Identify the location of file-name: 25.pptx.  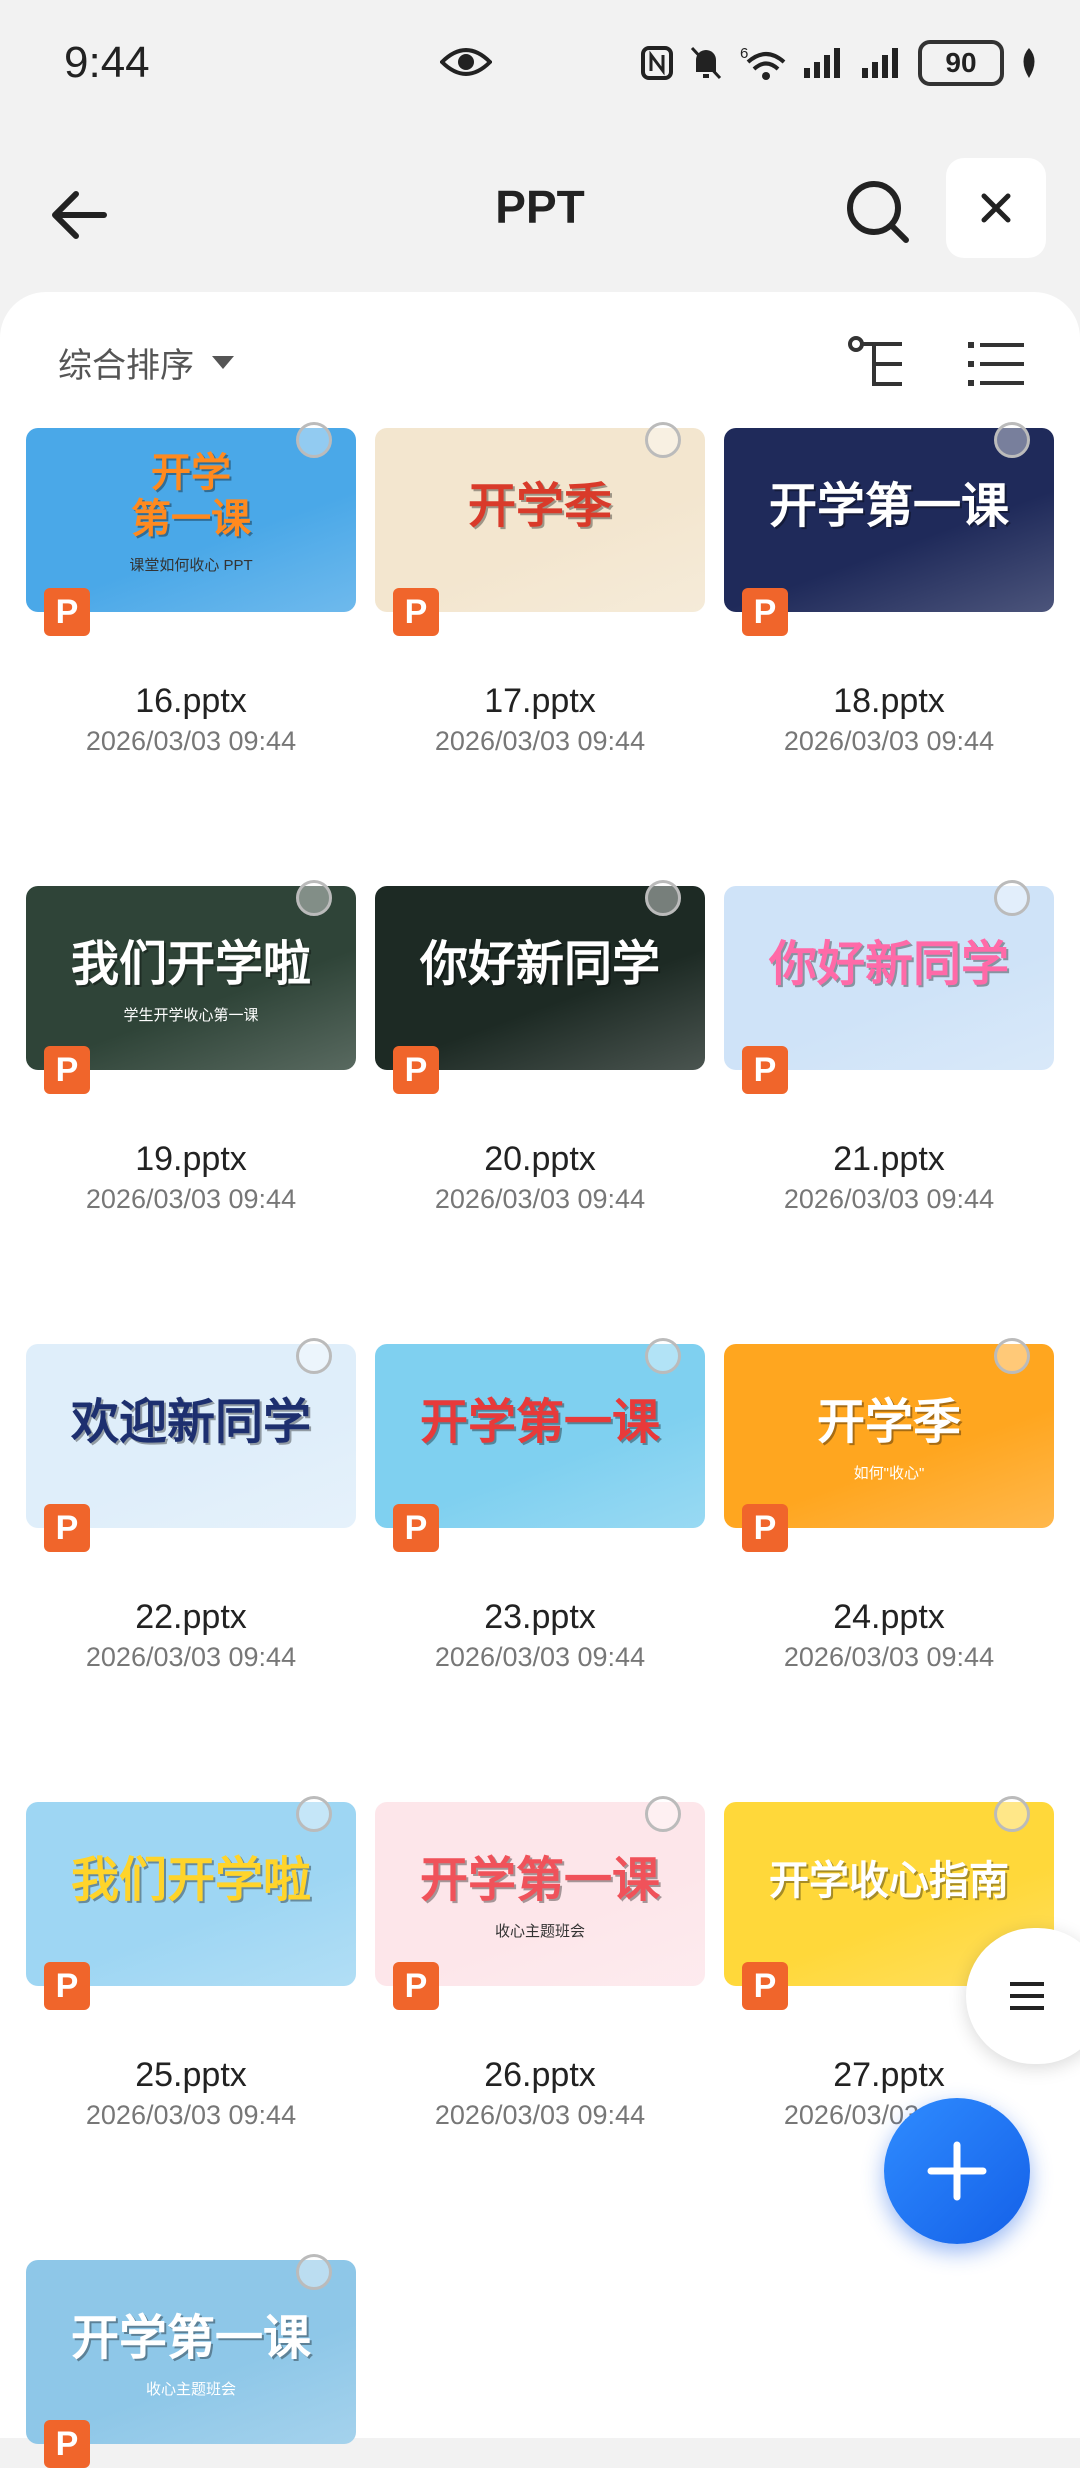
(191, 2075).